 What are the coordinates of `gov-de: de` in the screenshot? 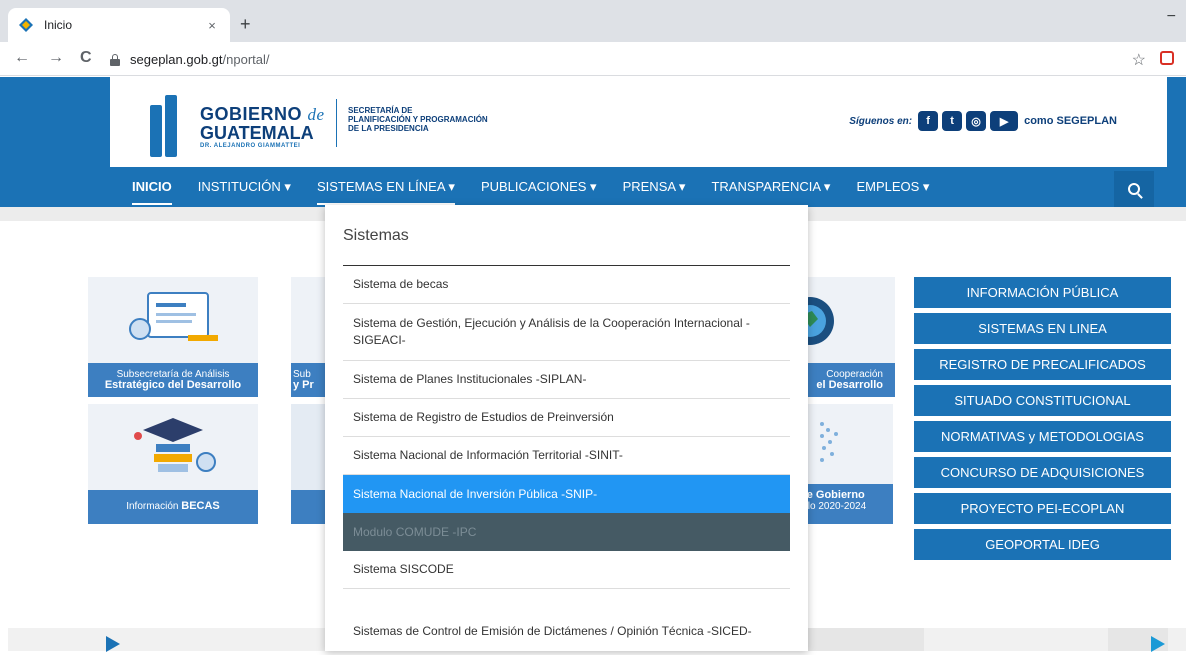 It's located at (316, 114).